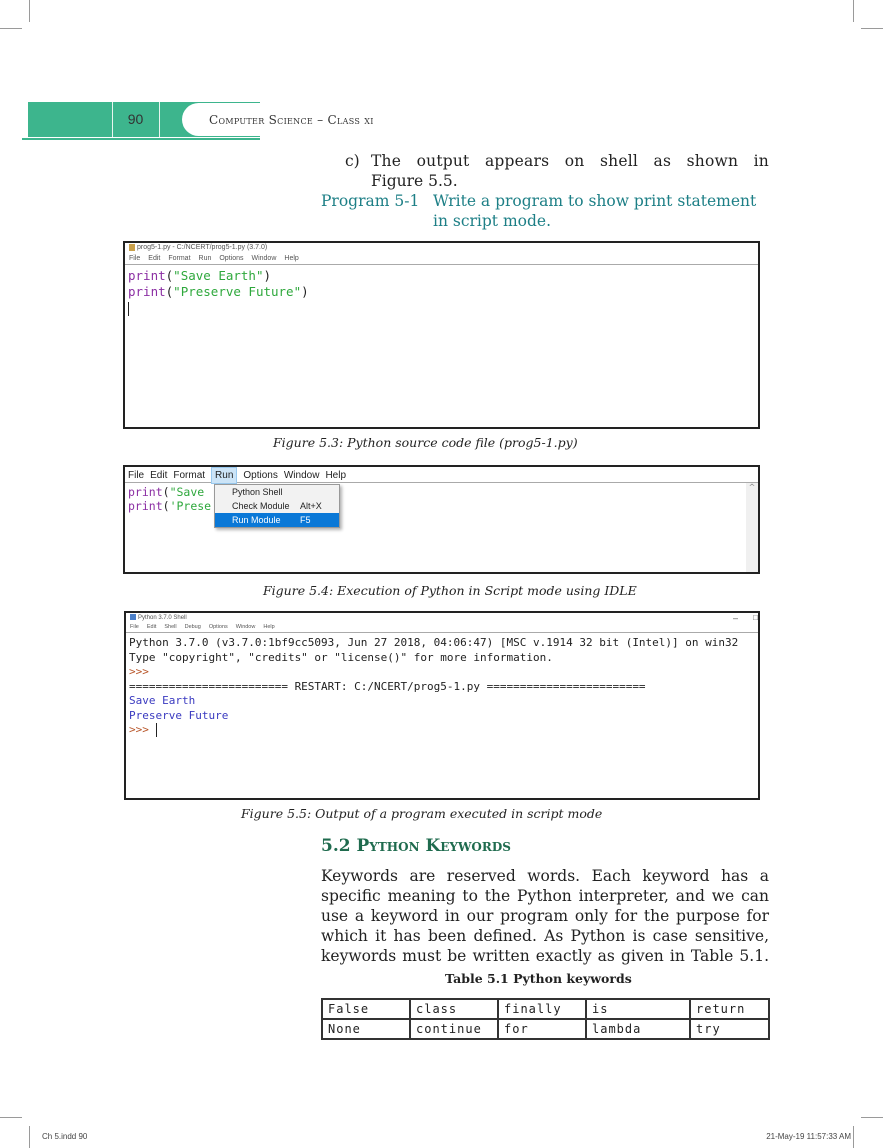 The width and height of the screenshot is (883, 1148). I want to click on code-keyword: print, so click(147, 275).